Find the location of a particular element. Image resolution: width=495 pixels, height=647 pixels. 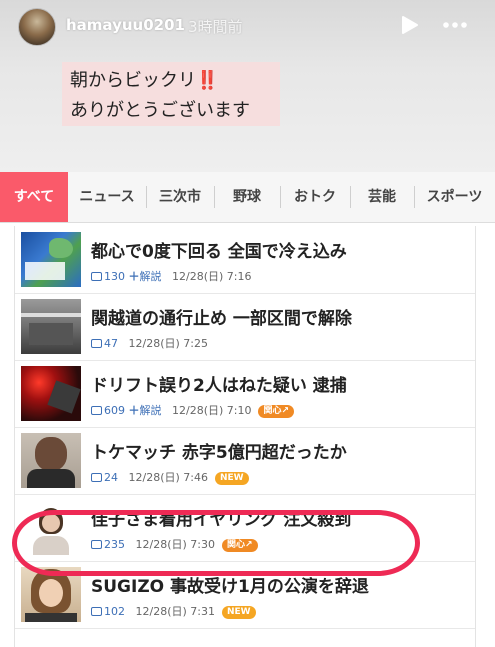

news-meta: 102 12/28(日) 7:31 NEW is located at coordinates (173, 611).